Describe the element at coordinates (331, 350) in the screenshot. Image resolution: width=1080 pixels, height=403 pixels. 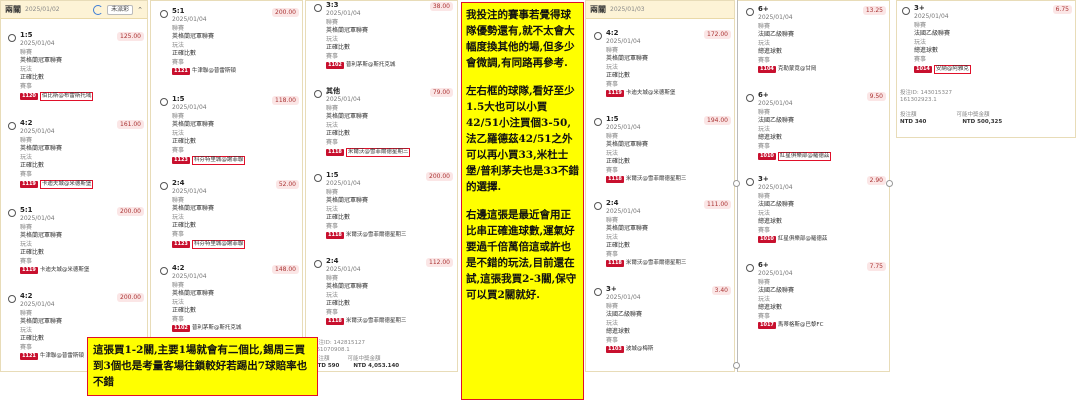
I see `bet-id-sub: 161070908.1` at that location.